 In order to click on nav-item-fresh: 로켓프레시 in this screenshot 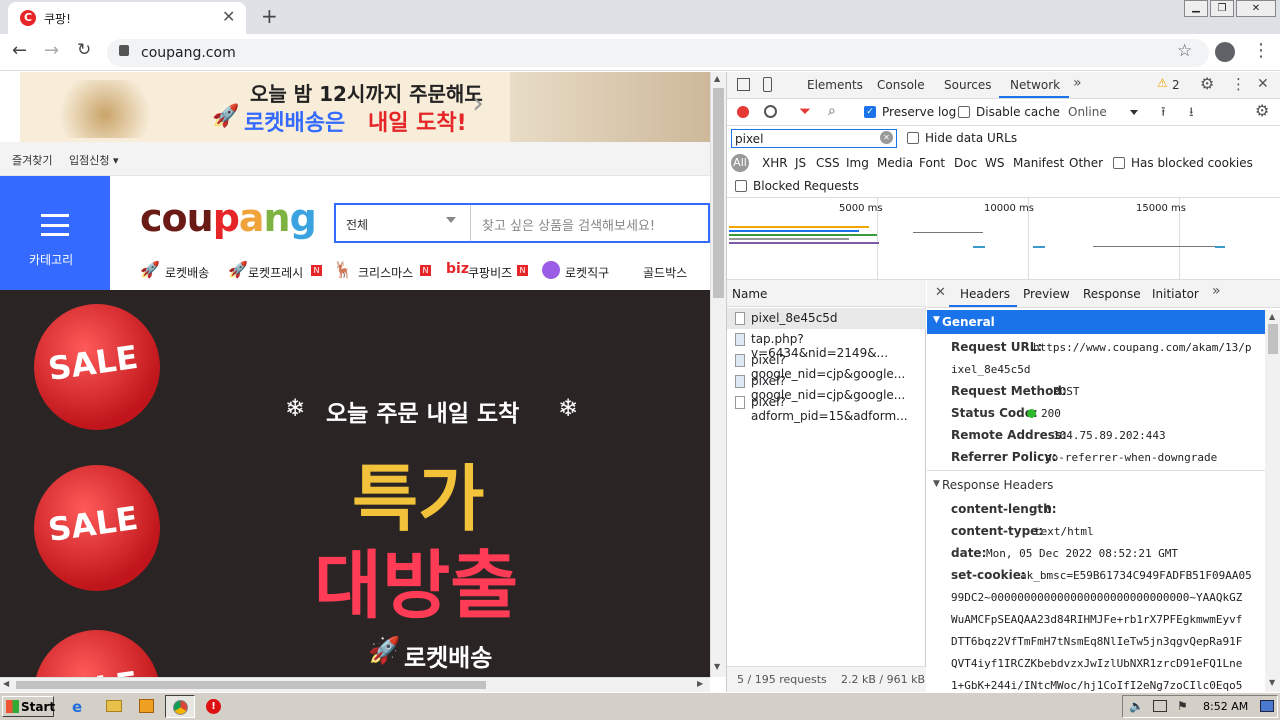, I will do `click(275, 272)`.